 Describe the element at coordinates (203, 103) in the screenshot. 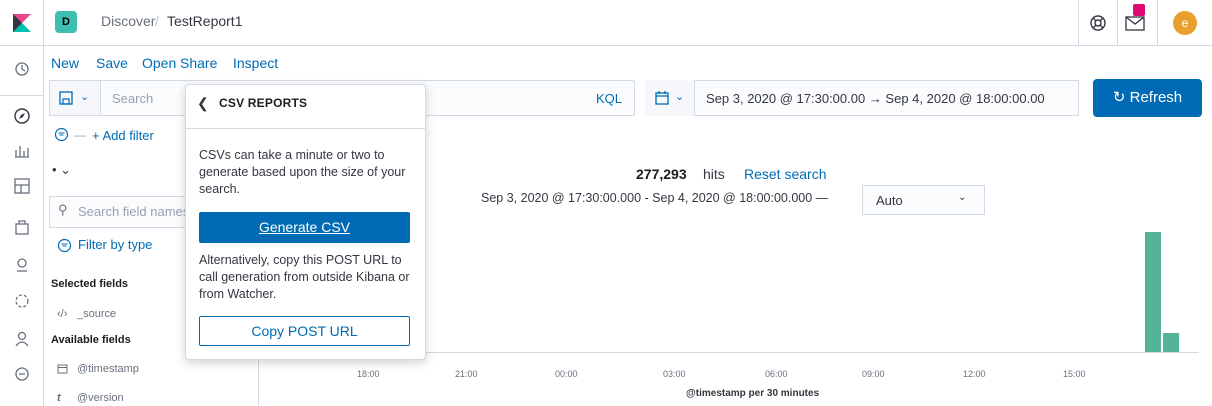

I see `back-chevron-icon: ❮` at that location.